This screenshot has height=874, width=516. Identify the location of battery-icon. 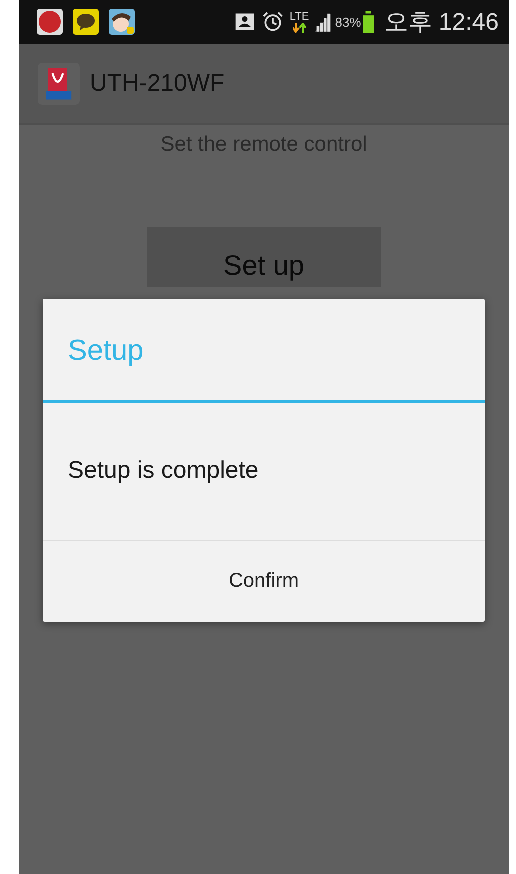
(368, 22).